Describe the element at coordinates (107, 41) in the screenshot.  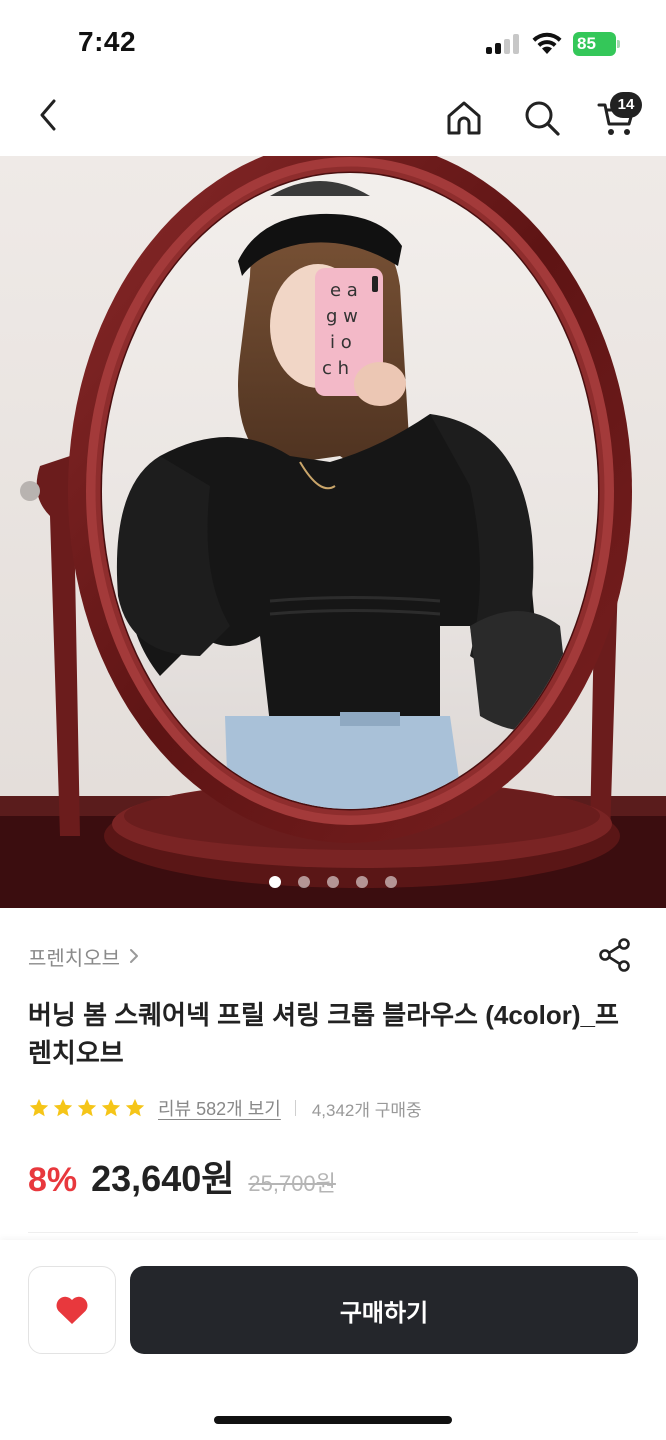
I see `status-time: 7:42` at that location.